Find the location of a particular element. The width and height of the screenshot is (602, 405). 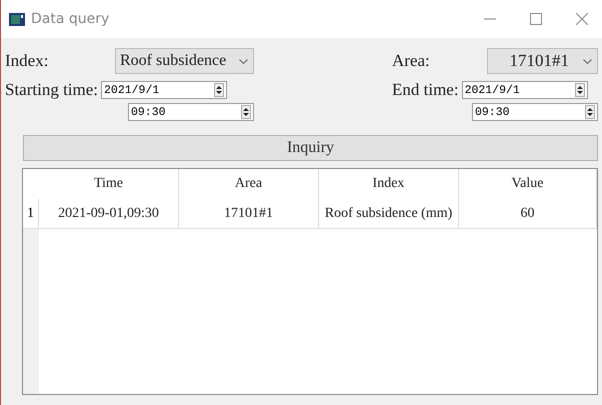

dropdown: 17101#1 is located at coordinates (542, 61).